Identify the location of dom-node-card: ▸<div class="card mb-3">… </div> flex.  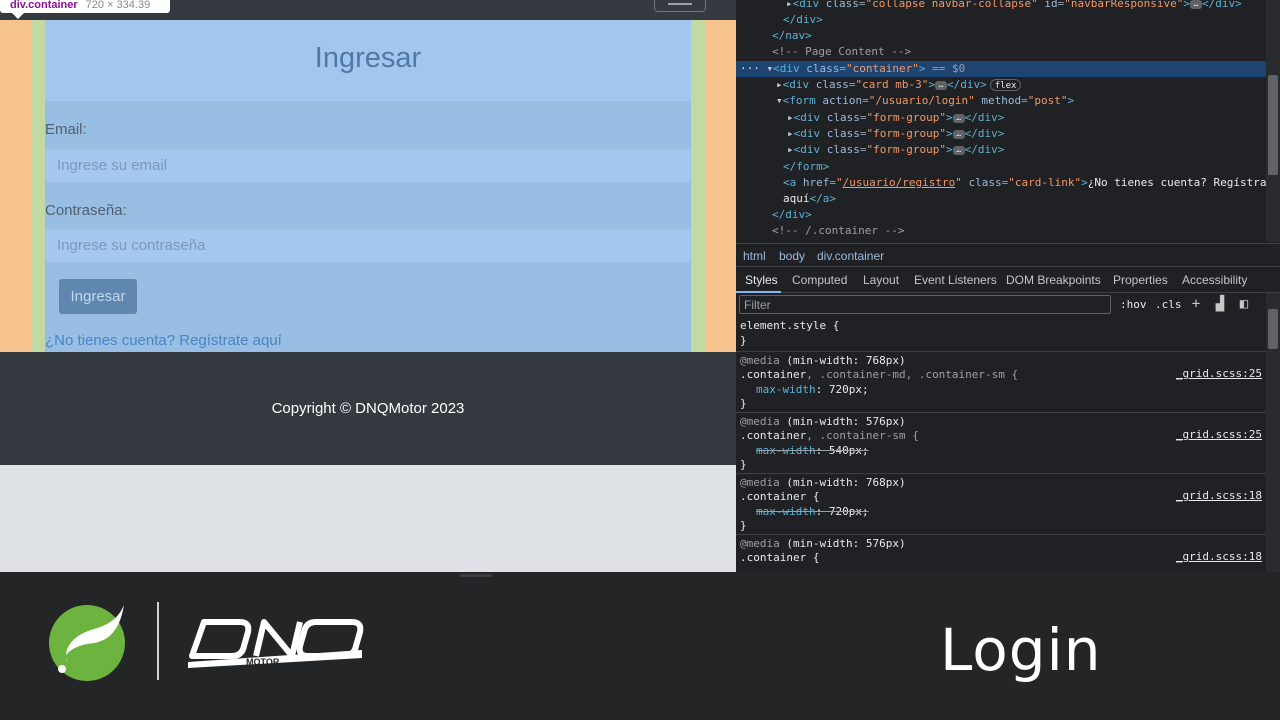
(1001, 85).